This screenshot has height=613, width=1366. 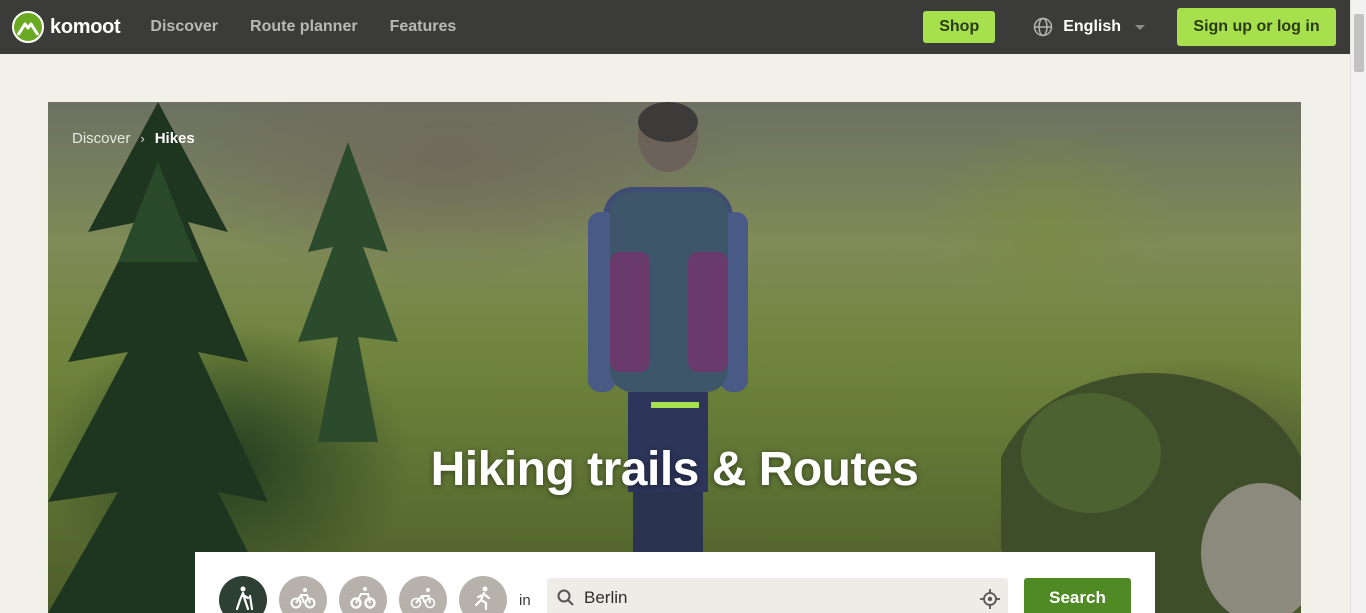 I want to click on search-icon, so click(x=565, y=597).